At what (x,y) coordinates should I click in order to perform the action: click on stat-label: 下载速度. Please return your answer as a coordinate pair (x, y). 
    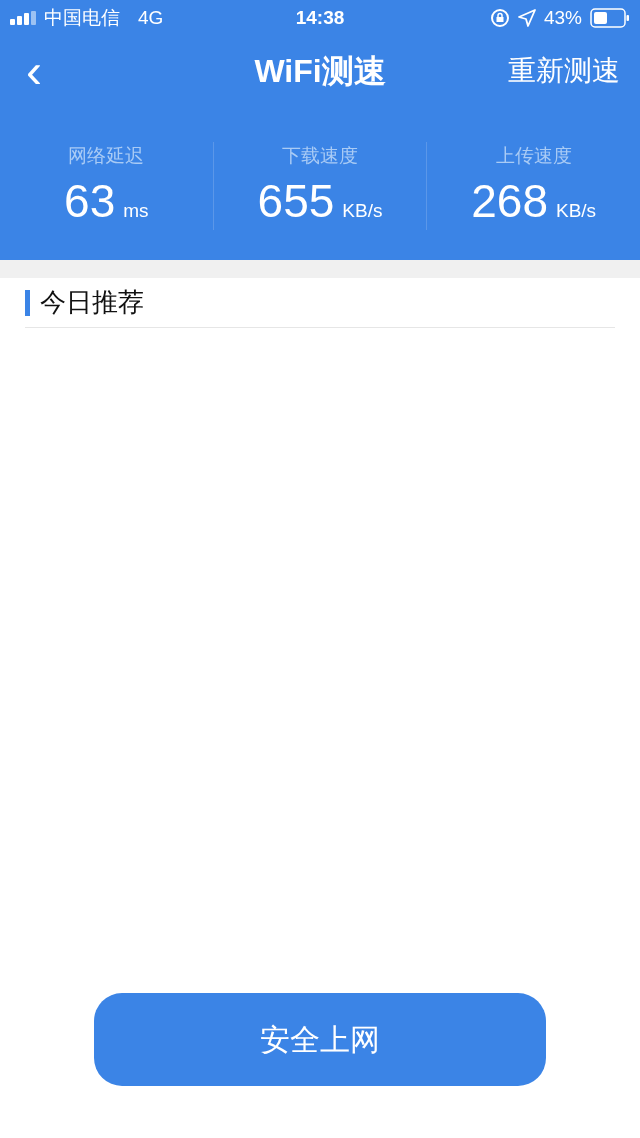
    Looking at the image, I should click on (320, 156).